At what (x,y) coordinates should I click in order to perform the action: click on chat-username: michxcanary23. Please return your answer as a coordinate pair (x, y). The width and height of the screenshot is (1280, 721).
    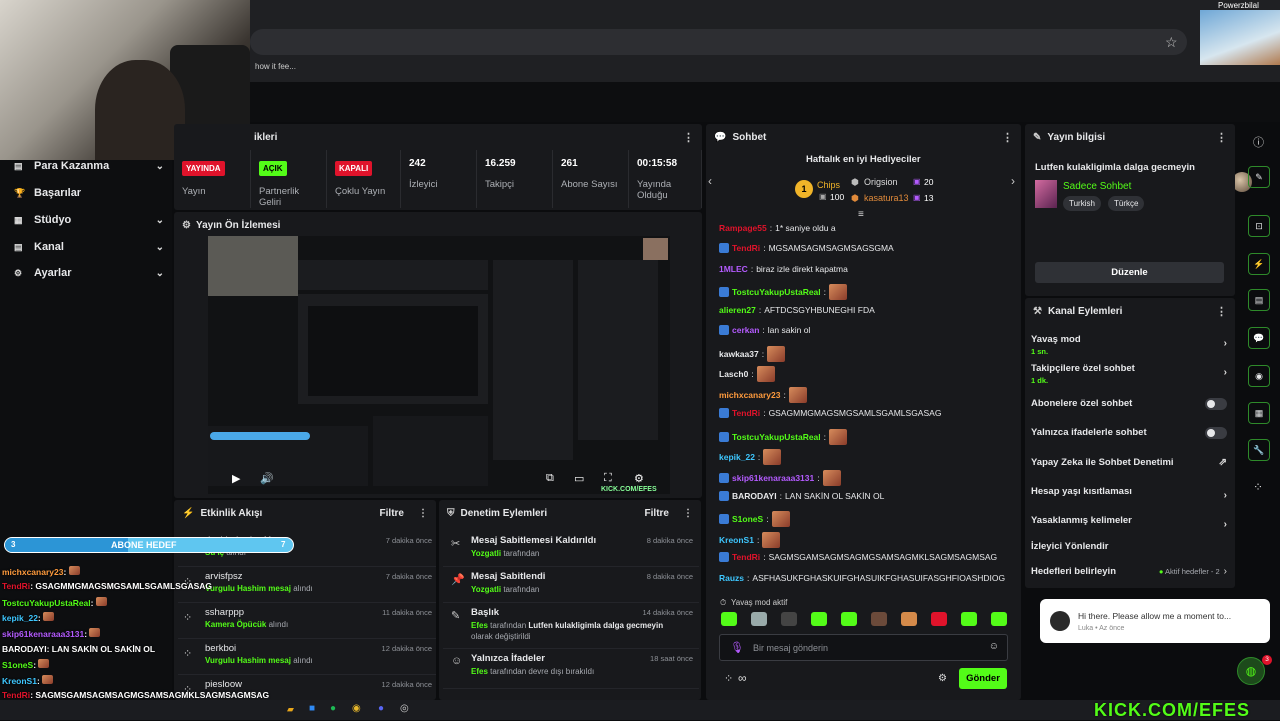
    Looking at the image, I should click on (749, 395).